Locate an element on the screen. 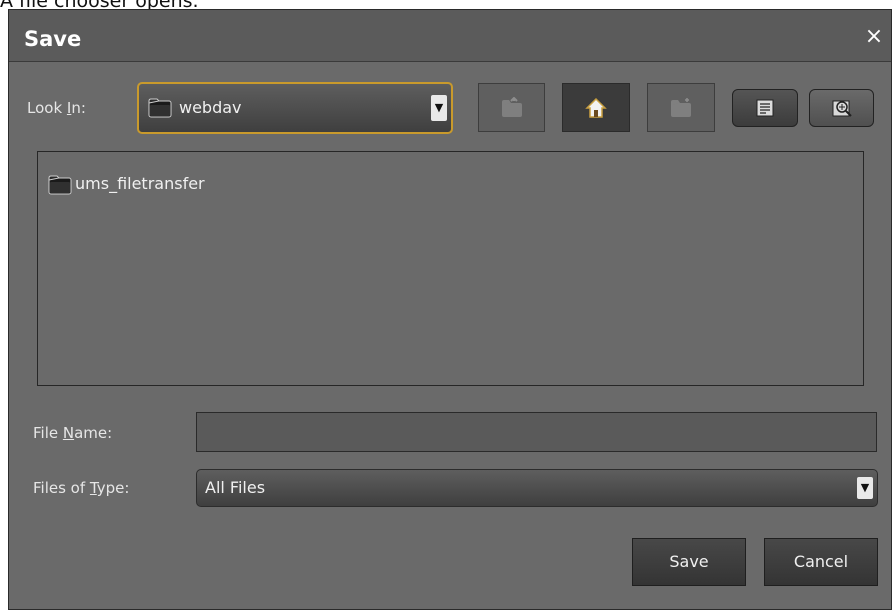 The image size is (894, 610). look-in-combo: webdav ▼ is located at coordinates (295, 108).